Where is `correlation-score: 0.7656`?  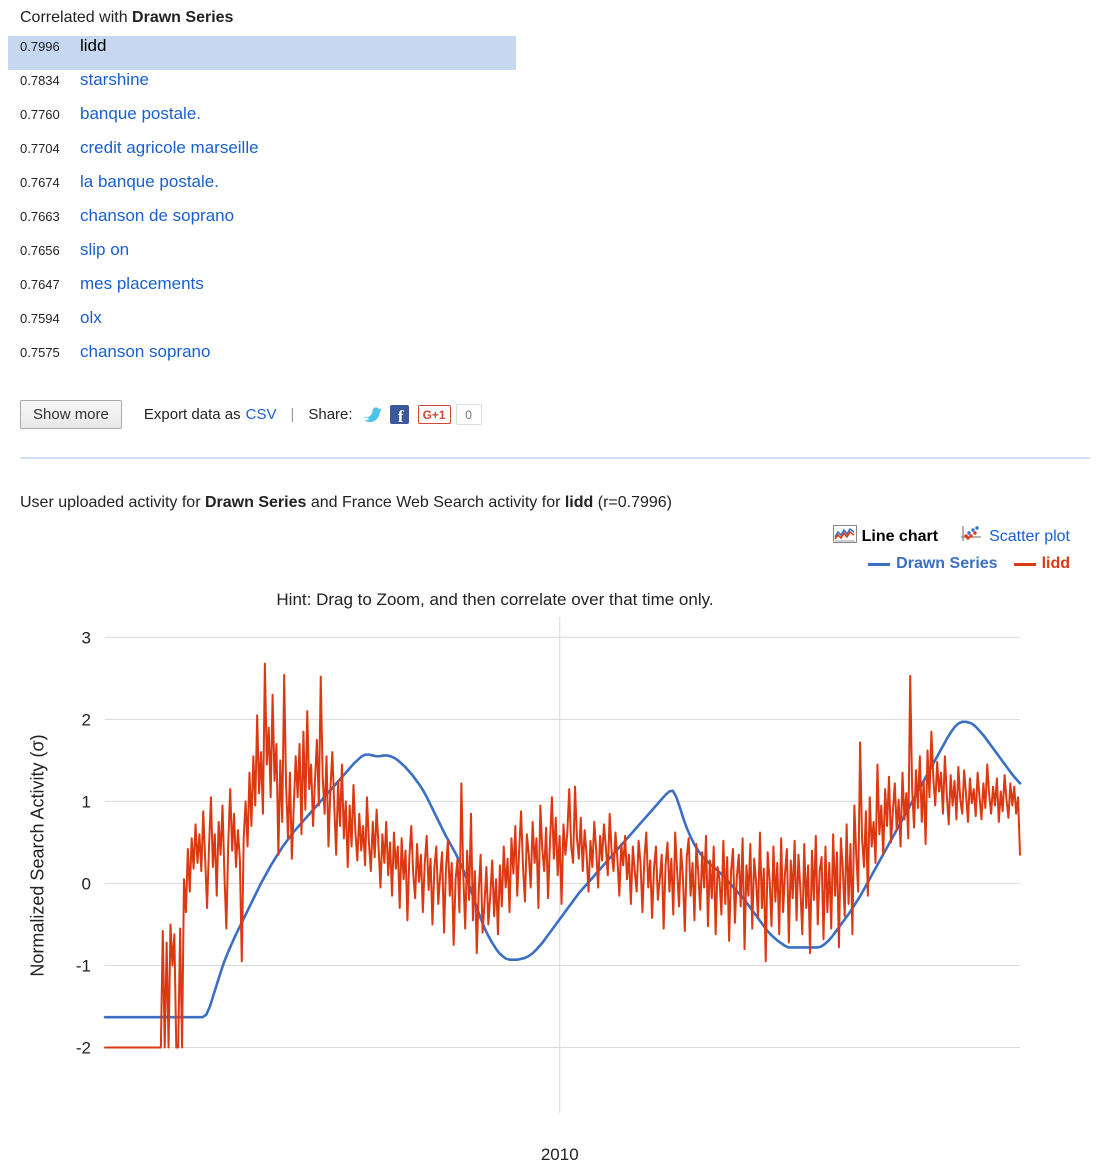 correlation-score: 0.7656 is located at coordinates (40, 250).